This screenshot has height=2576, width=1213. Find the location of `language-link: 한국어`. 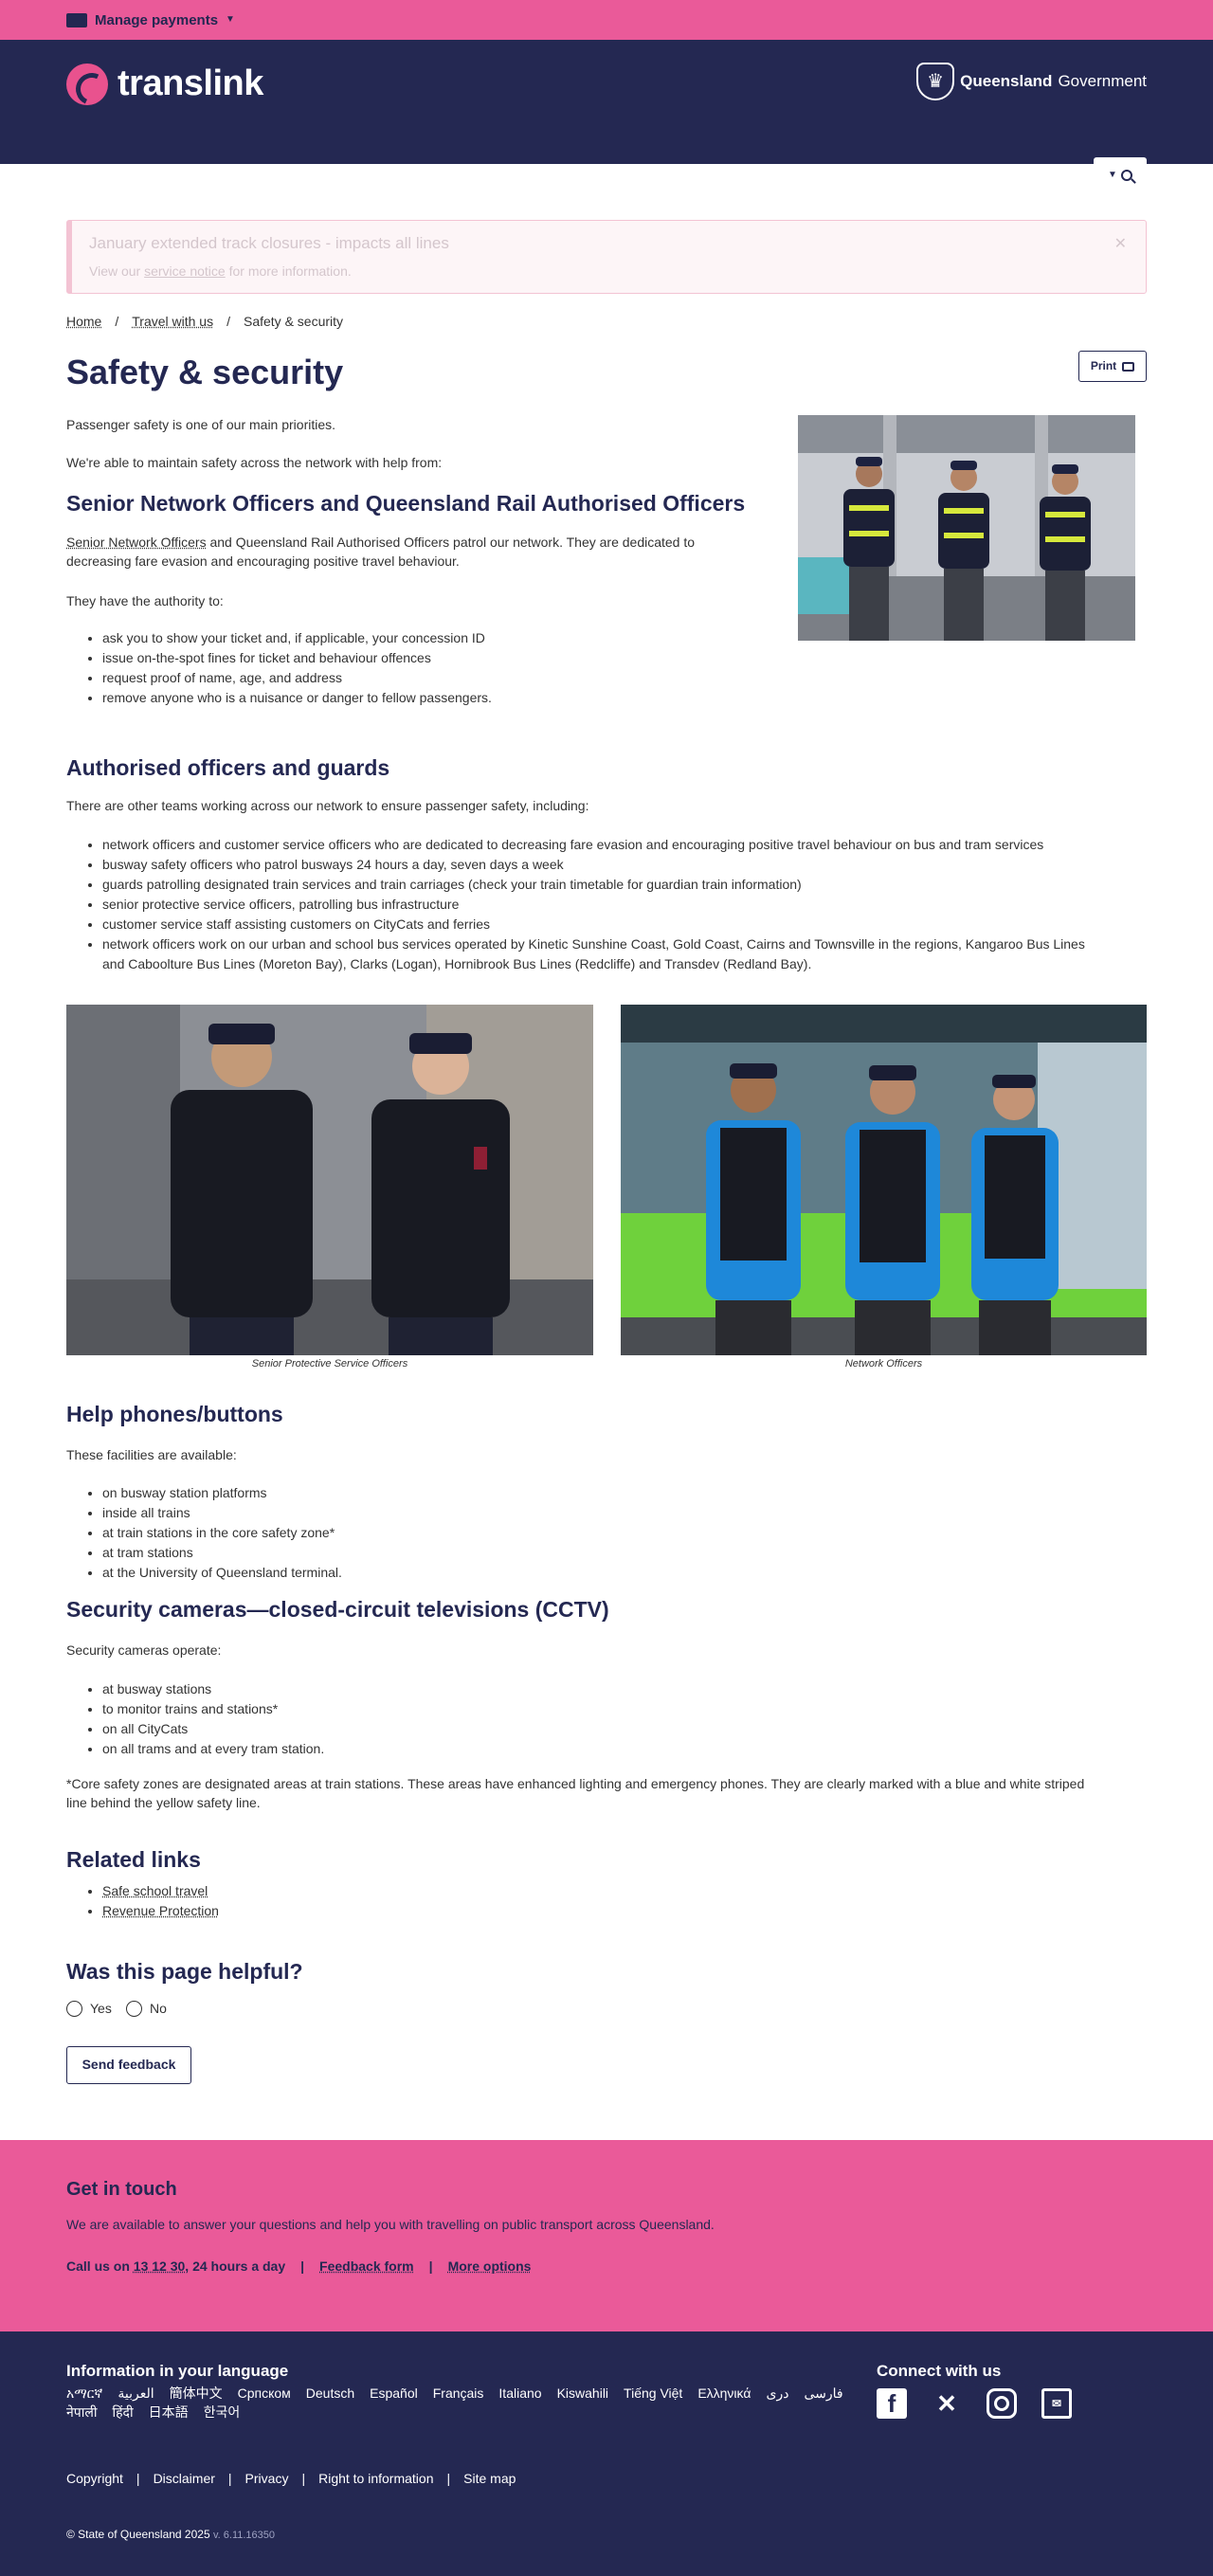

language-link: 한국어 is located at coordinates (222, 2413).